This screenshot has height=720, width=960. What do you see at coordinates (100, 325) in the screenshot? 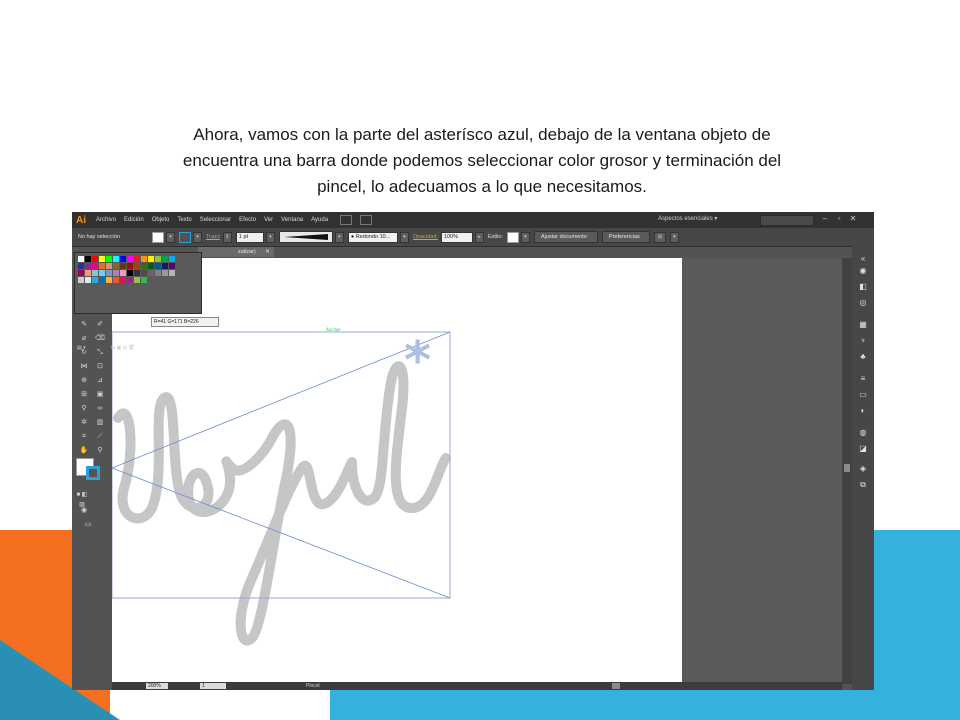
I see `pencil-tool-icon: ✐` at bounding box center [100, 325].